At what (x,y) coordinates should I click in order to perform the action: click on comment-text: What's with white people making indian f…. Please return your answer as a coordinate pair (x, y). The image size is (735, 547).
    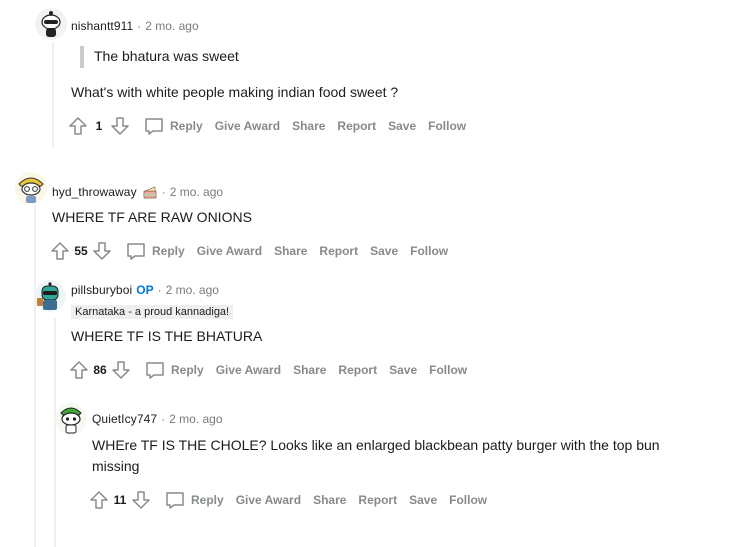
    Looking at the image, I should click on (235, 92).